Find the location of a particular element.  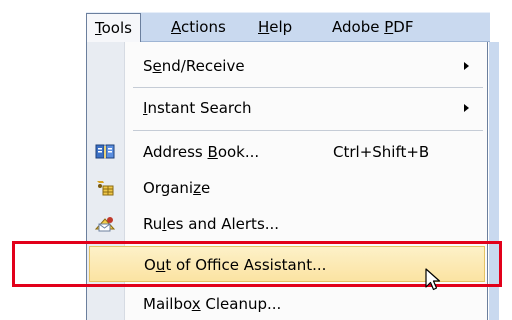

background-window-strip is located at coordinates (494, 181).